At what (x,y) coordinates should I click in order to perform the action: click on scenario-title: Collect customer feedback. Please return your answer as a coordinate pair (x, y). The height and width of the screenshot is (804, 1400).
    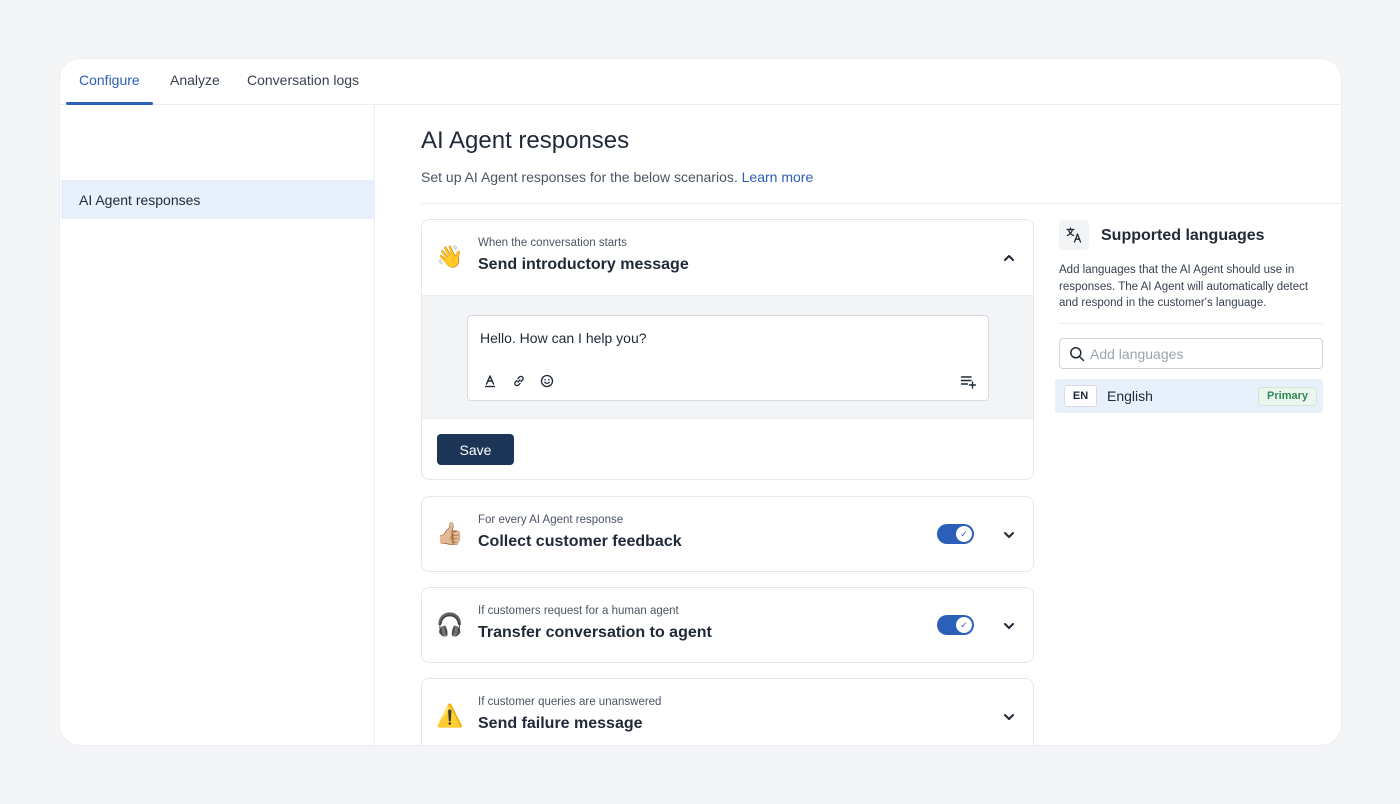
    Looking at the image, I should click on (580, 541).